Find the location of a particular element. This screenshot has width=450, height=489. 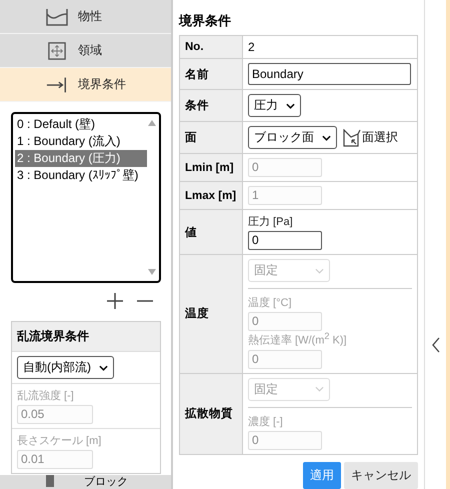

mode-select: 自動(内部流) is located at coordinates (65, 367).